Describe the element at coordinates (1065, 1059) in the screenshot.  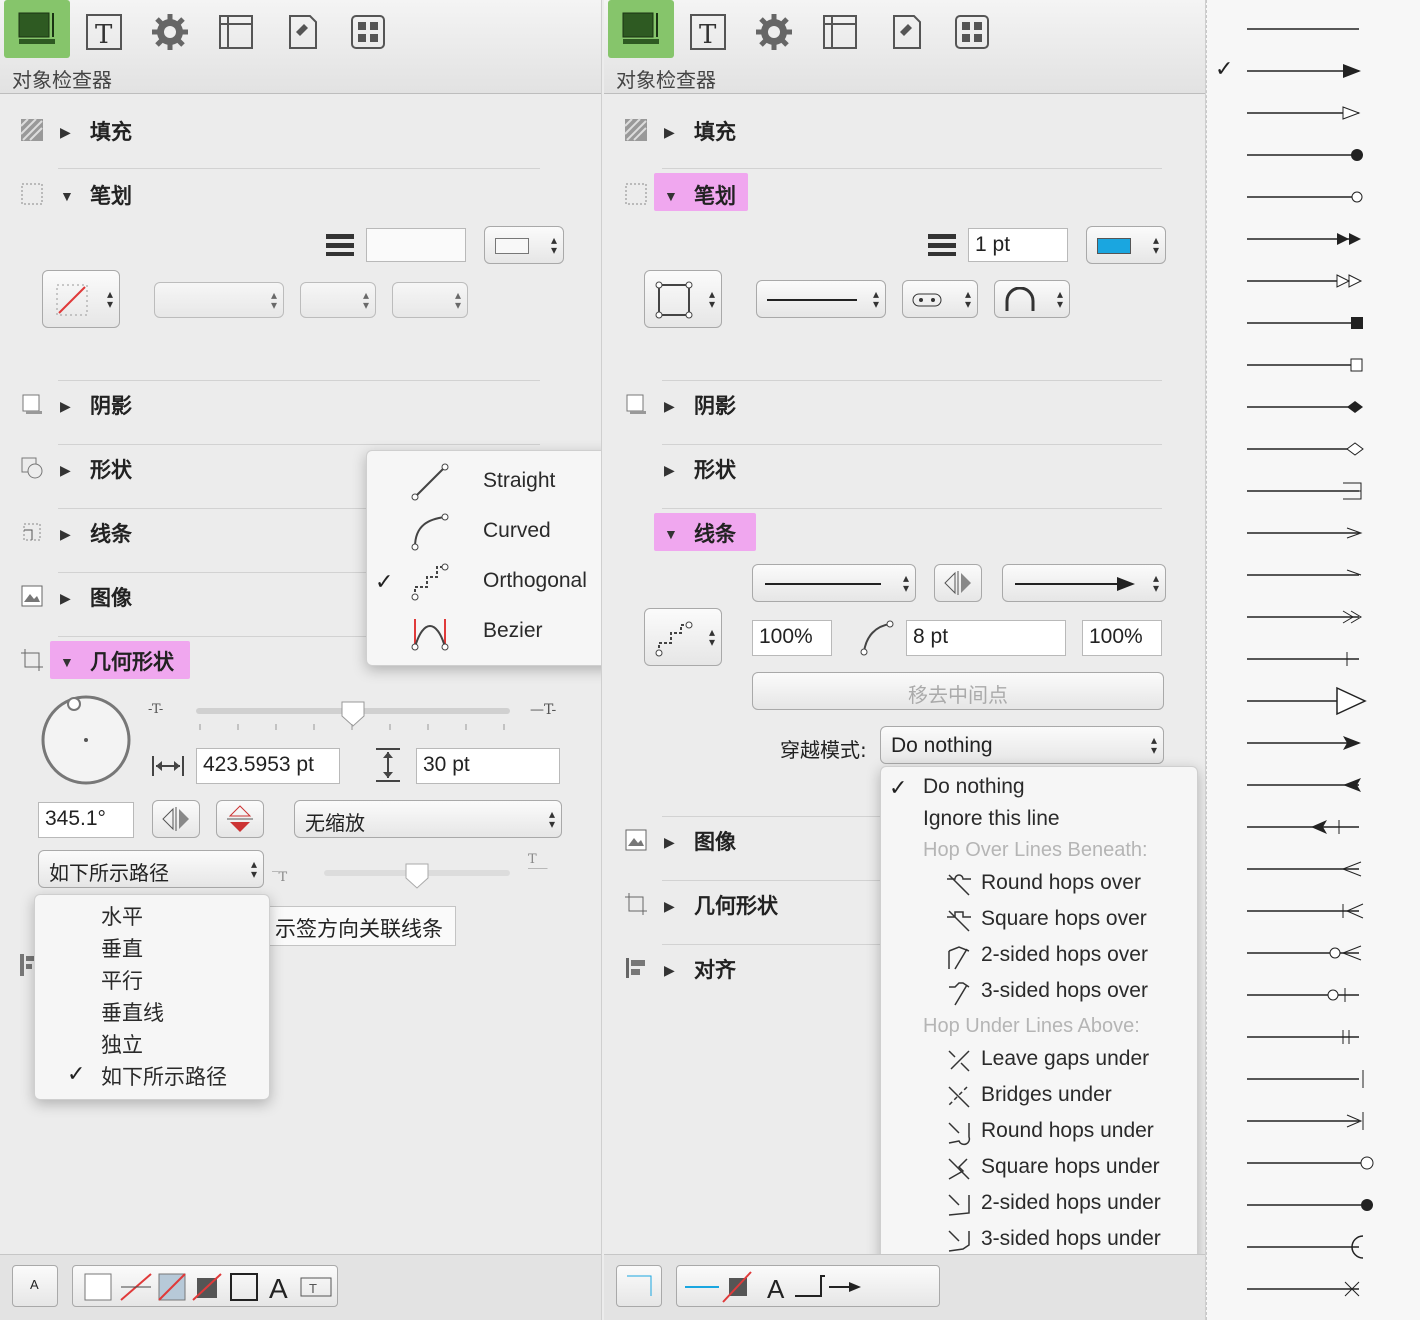
I see `menu-item: Leave gaps under` at that location.